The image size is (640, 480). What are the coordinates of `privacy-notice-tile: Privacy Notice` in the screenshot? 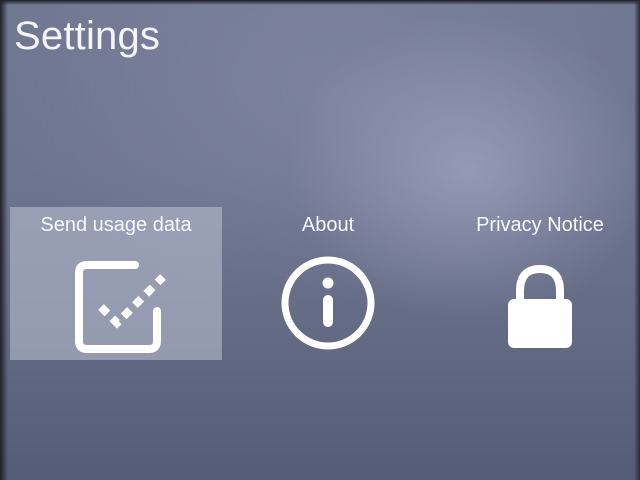 It's located at (537, 283).